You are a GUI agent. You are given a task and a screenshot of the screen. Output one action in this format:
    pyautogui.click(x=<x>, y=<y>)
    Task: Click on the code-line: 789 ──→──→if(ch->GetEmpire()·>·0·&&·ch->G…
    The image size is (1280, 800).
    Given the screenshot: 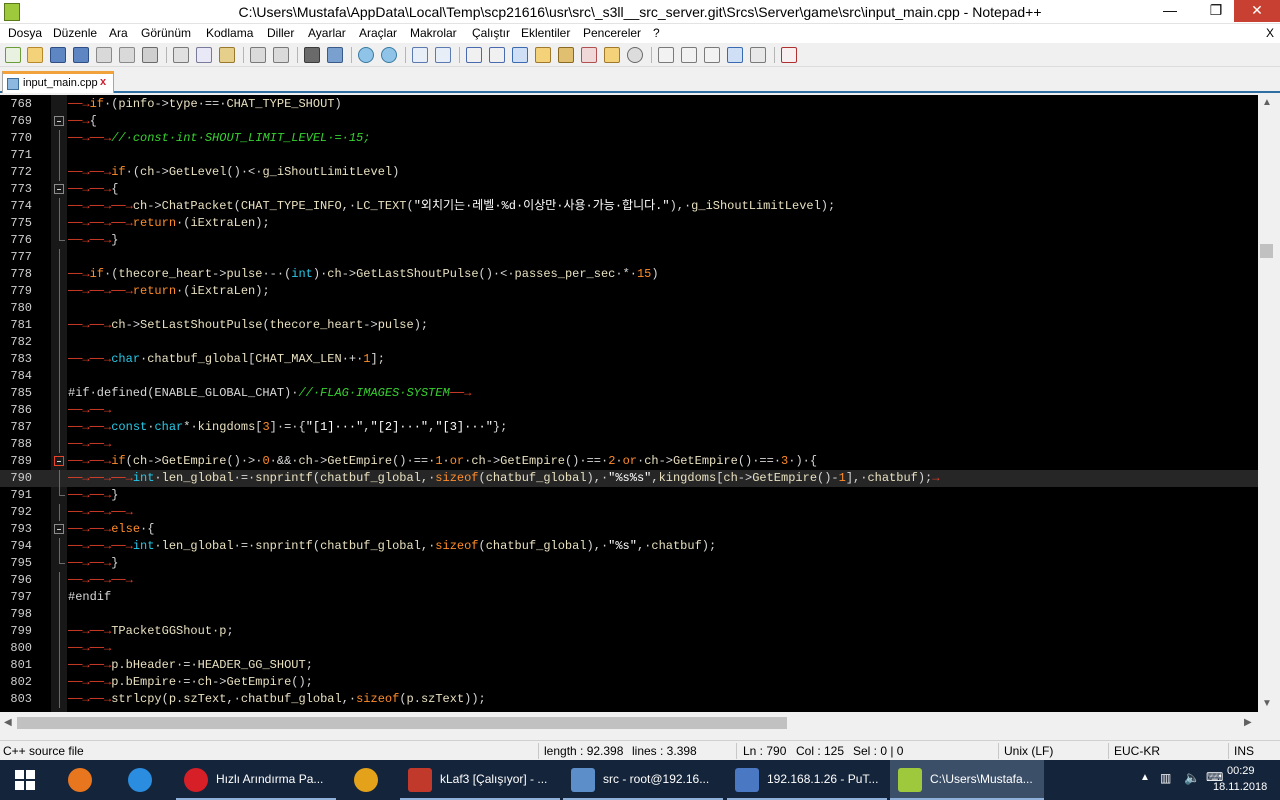 What is the action you would take?
    pyautogui.click(x=629, y=461)
    